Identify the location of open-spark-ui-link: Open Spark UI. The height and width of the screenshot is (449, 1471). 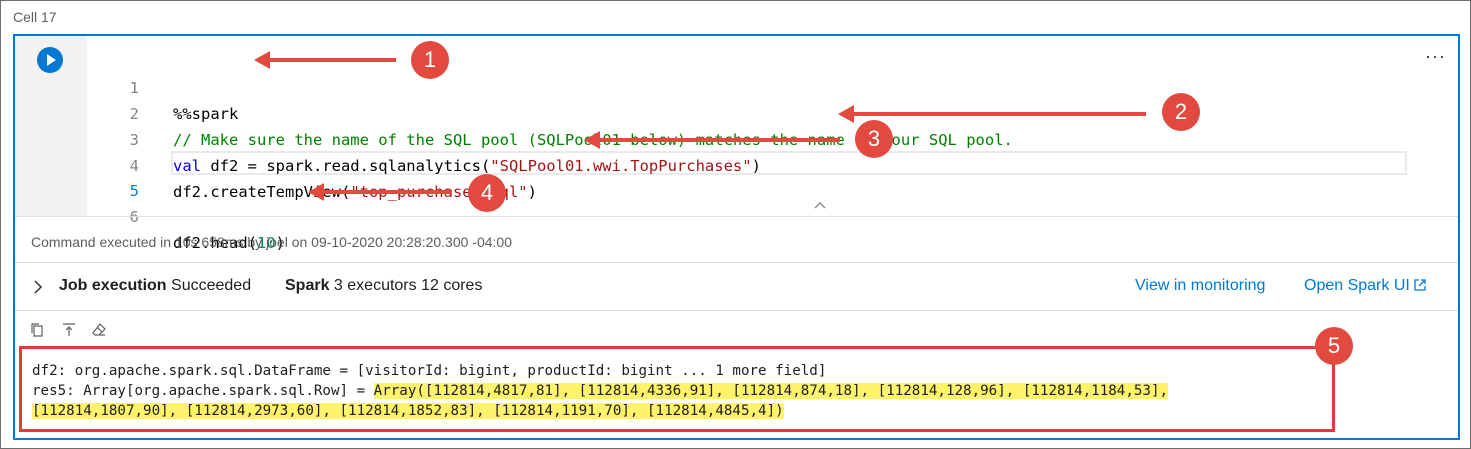
(1365, 286).